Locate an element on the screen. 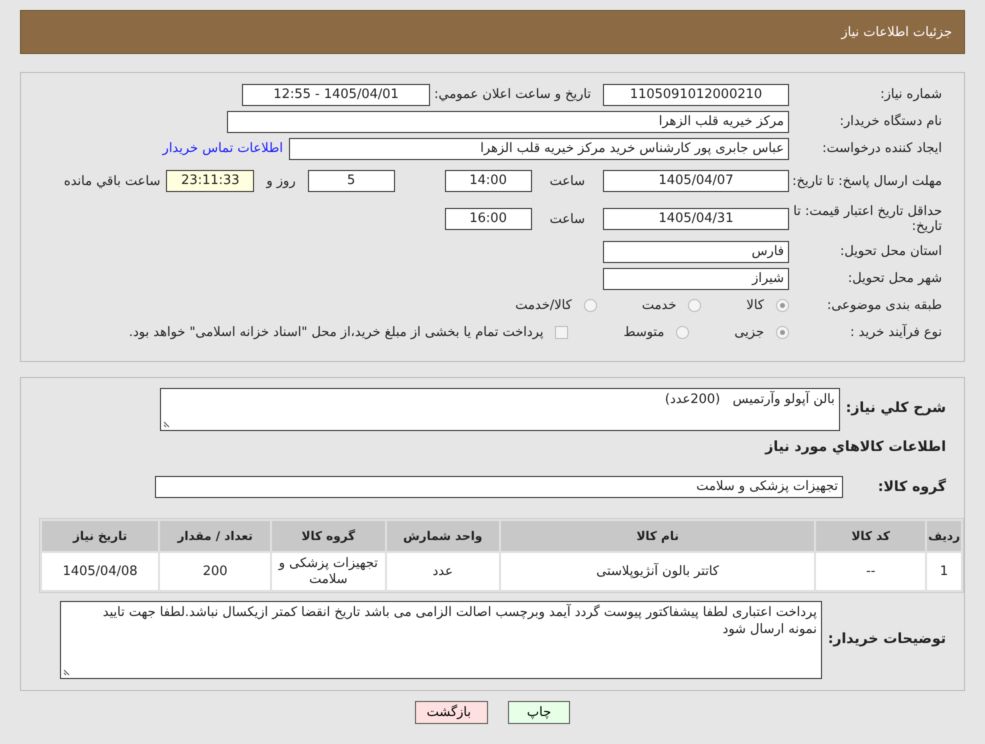  option-label: جزیی is located at coordinates (749, 332).